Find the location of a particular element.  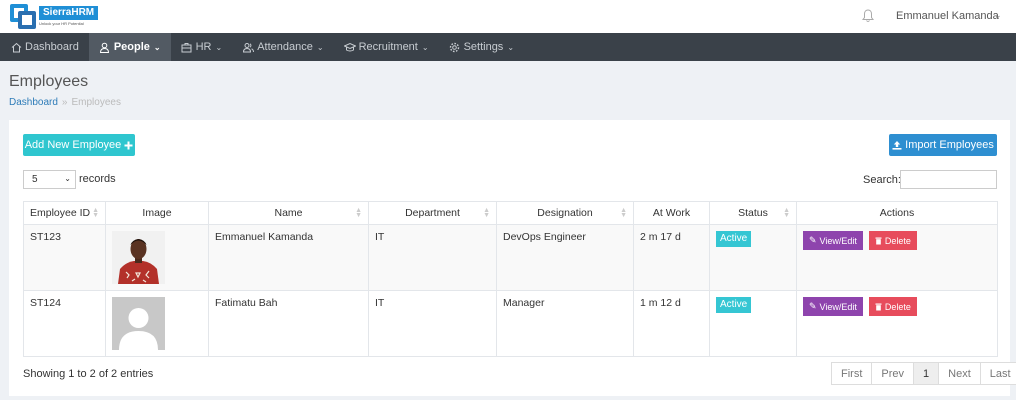

cell-employee-id: ST123 is located at coordinates (64, 257).